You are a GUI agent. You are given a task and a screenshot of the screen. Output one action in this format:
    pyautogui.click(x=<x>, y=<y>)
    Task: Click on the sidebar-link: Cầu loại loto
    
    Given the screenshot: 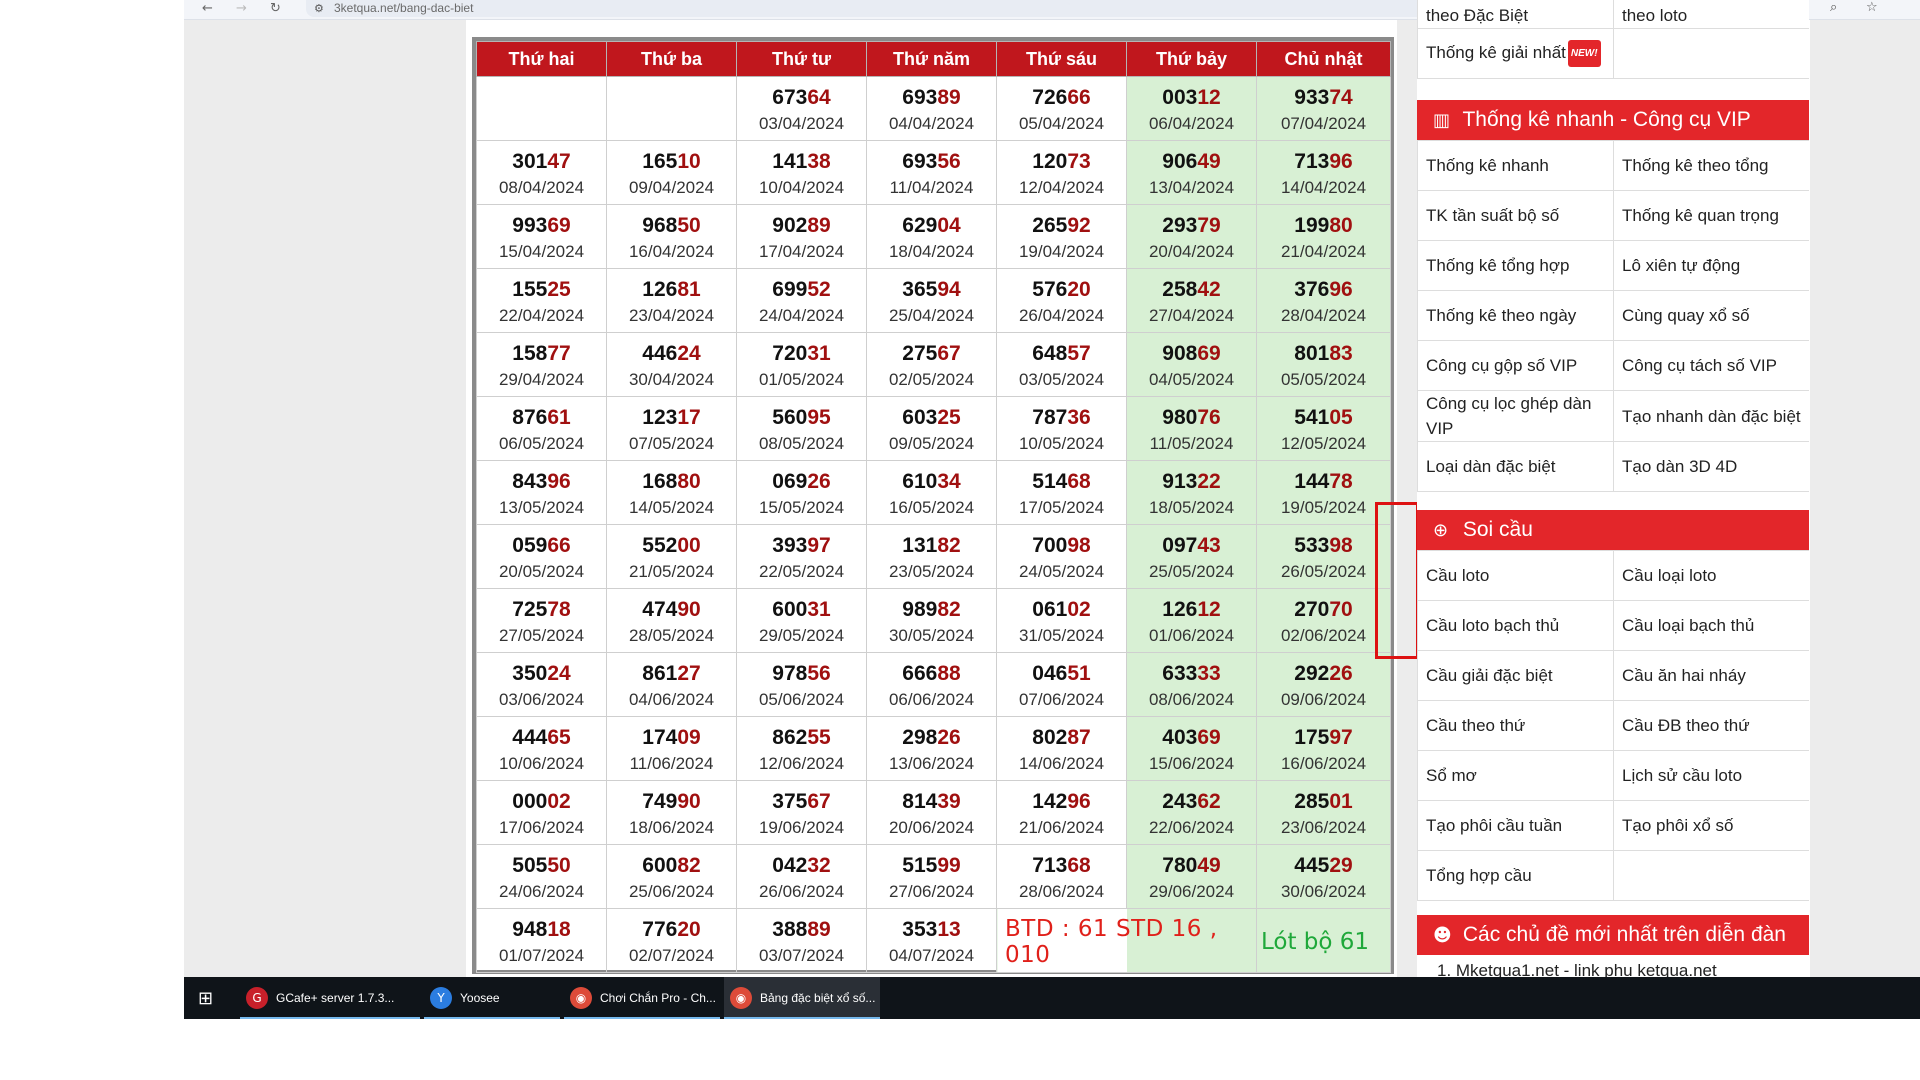 What is the action you would take?
    pyautogui.click(x=1711, y=575)
    